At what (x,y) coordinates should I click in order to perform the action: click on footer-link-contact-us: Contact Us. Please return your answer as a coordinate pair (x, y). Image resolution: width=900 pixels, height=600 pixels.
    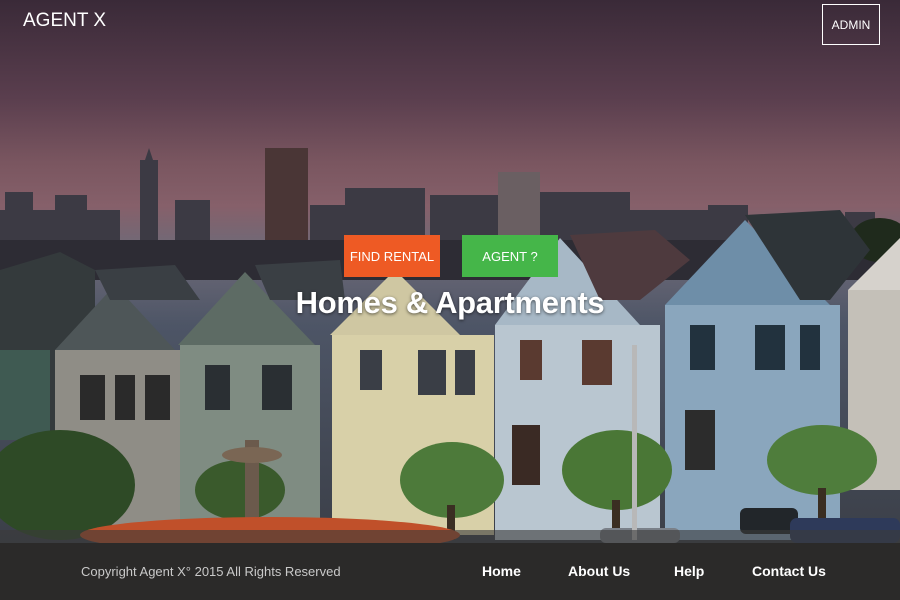
    Looking at the image, I should click on (789, 571).